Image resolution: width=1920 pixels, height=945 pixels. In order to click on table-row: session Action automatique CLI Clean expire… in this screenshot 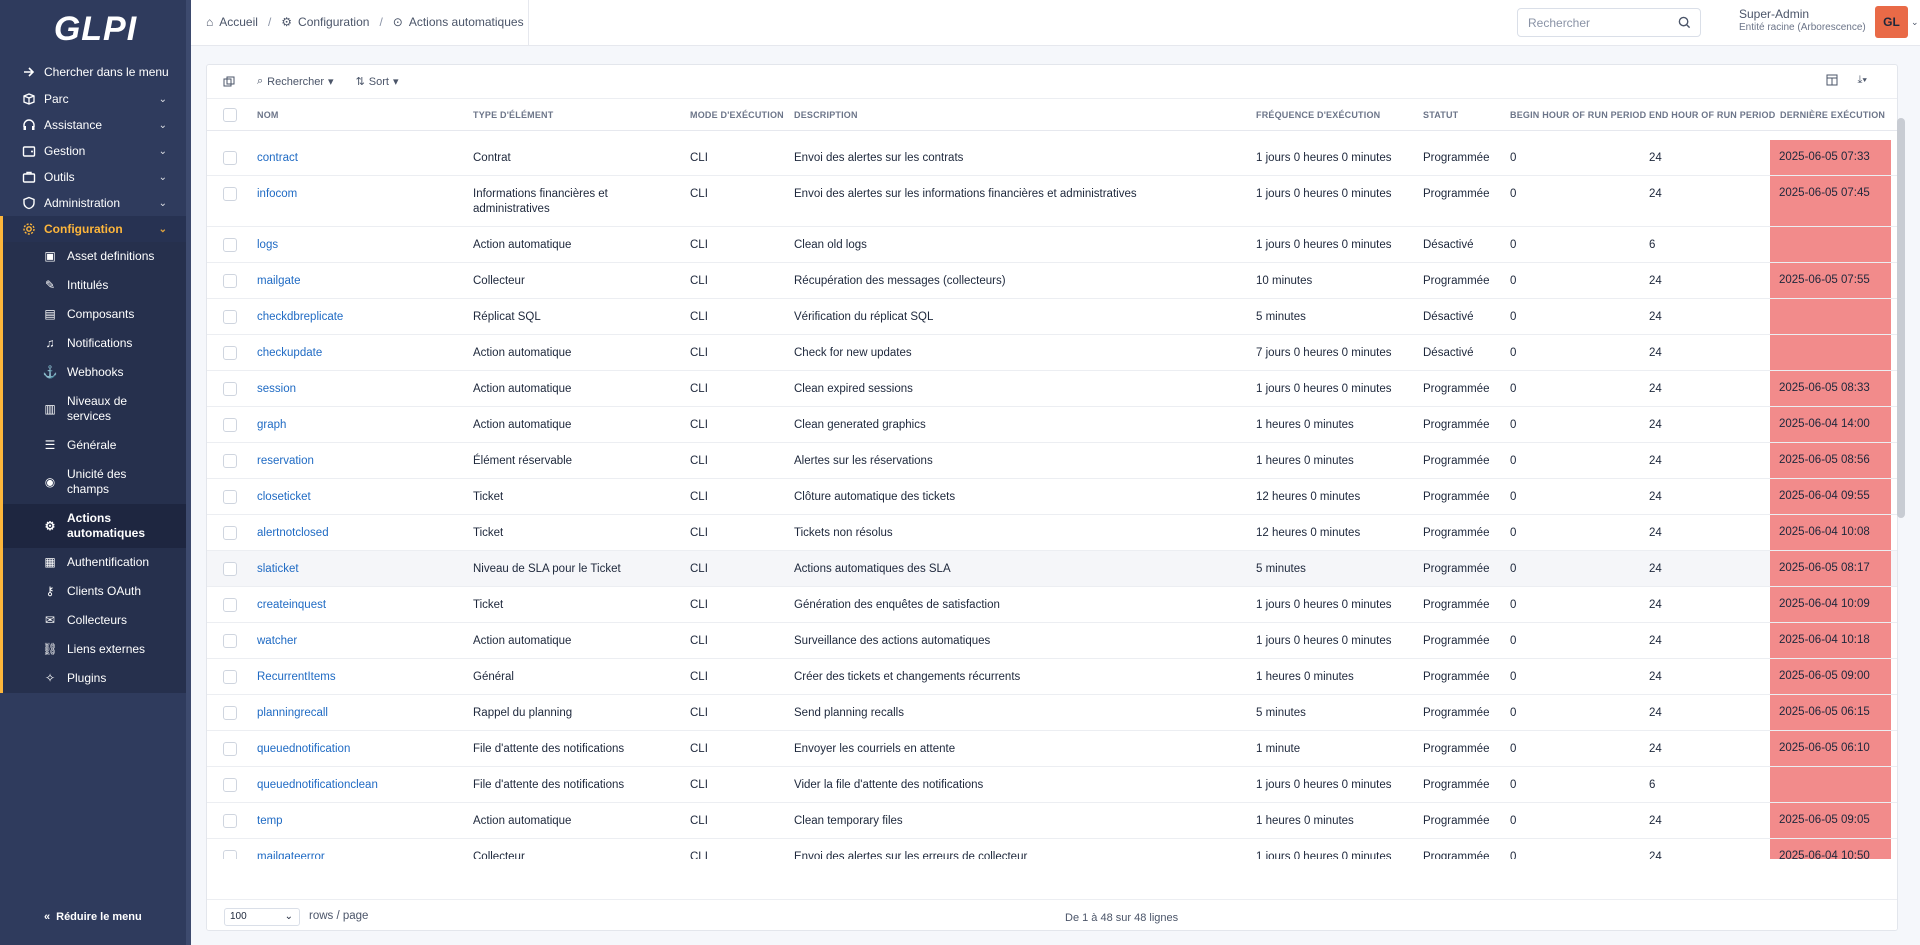, I will do `click(1052, 389)`.